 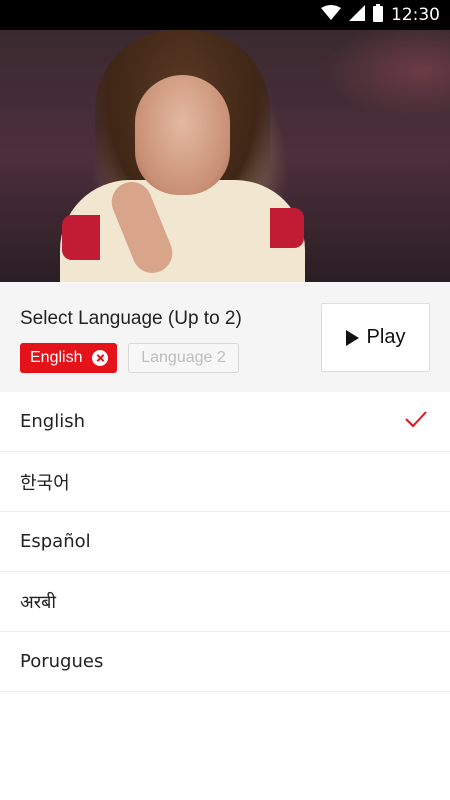 I want to click on empty-language-chip: Language 2, so click(x=183, y=358).